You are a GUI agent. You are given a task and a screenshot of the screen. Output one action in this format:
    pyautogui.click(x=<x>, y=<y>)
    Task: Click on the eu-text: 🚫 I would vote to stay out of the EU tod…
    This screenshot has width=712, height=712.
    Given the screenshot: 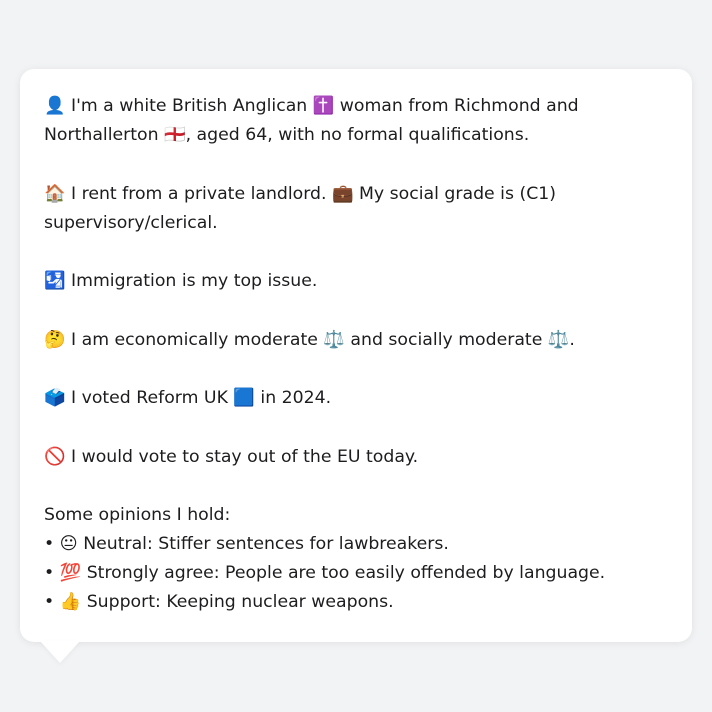 What is the action you would take?
    pyautogui.click(x=231, y=456)
    